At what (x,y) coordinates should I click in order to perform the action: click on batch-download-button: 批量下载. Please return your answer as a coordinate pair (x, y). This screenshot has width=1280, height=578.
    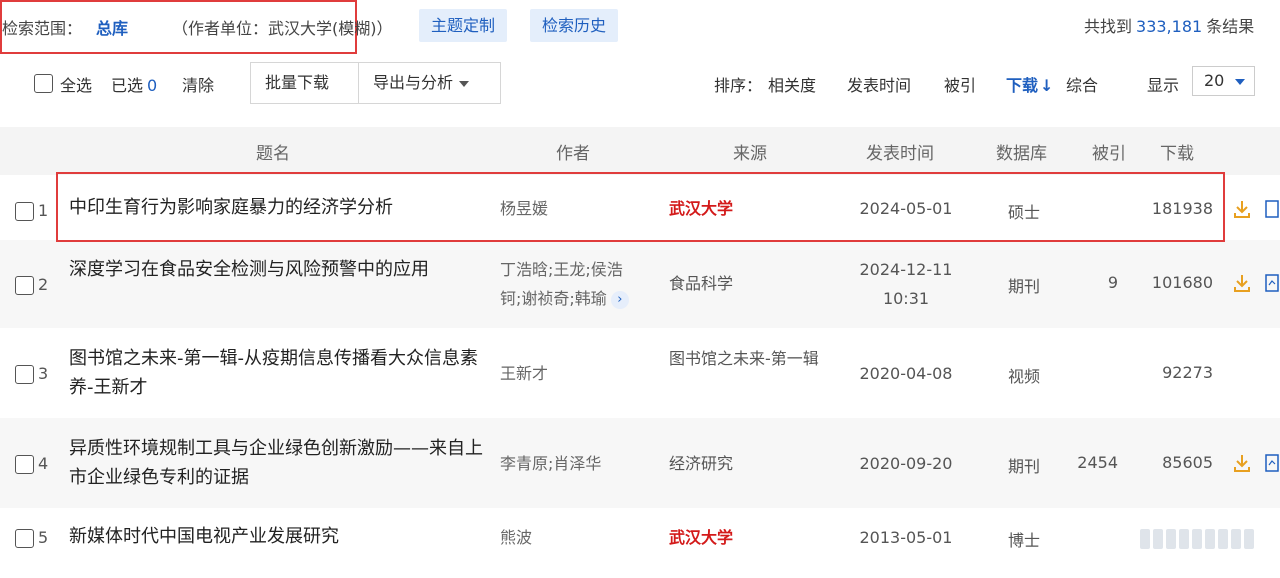
    Looking at the image, I should click on (304, 83).